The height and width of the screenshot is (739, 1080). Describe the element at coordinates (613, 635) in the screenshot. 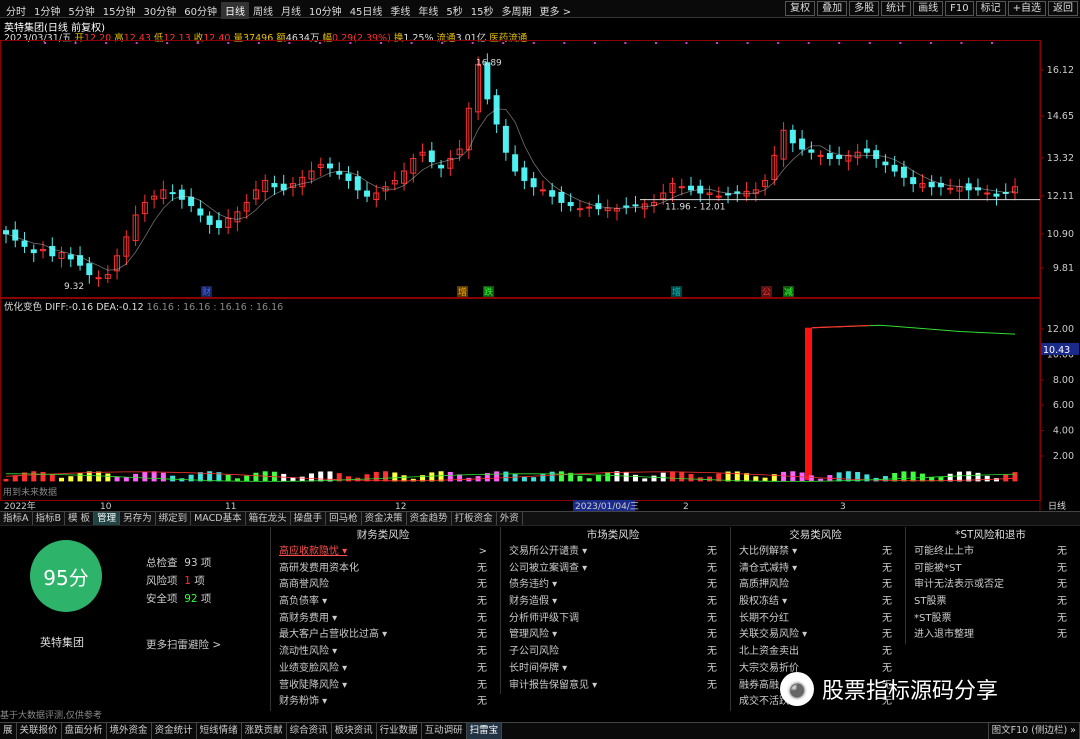

I see `risk-row: 管理风险 ▾ 无` at that location.